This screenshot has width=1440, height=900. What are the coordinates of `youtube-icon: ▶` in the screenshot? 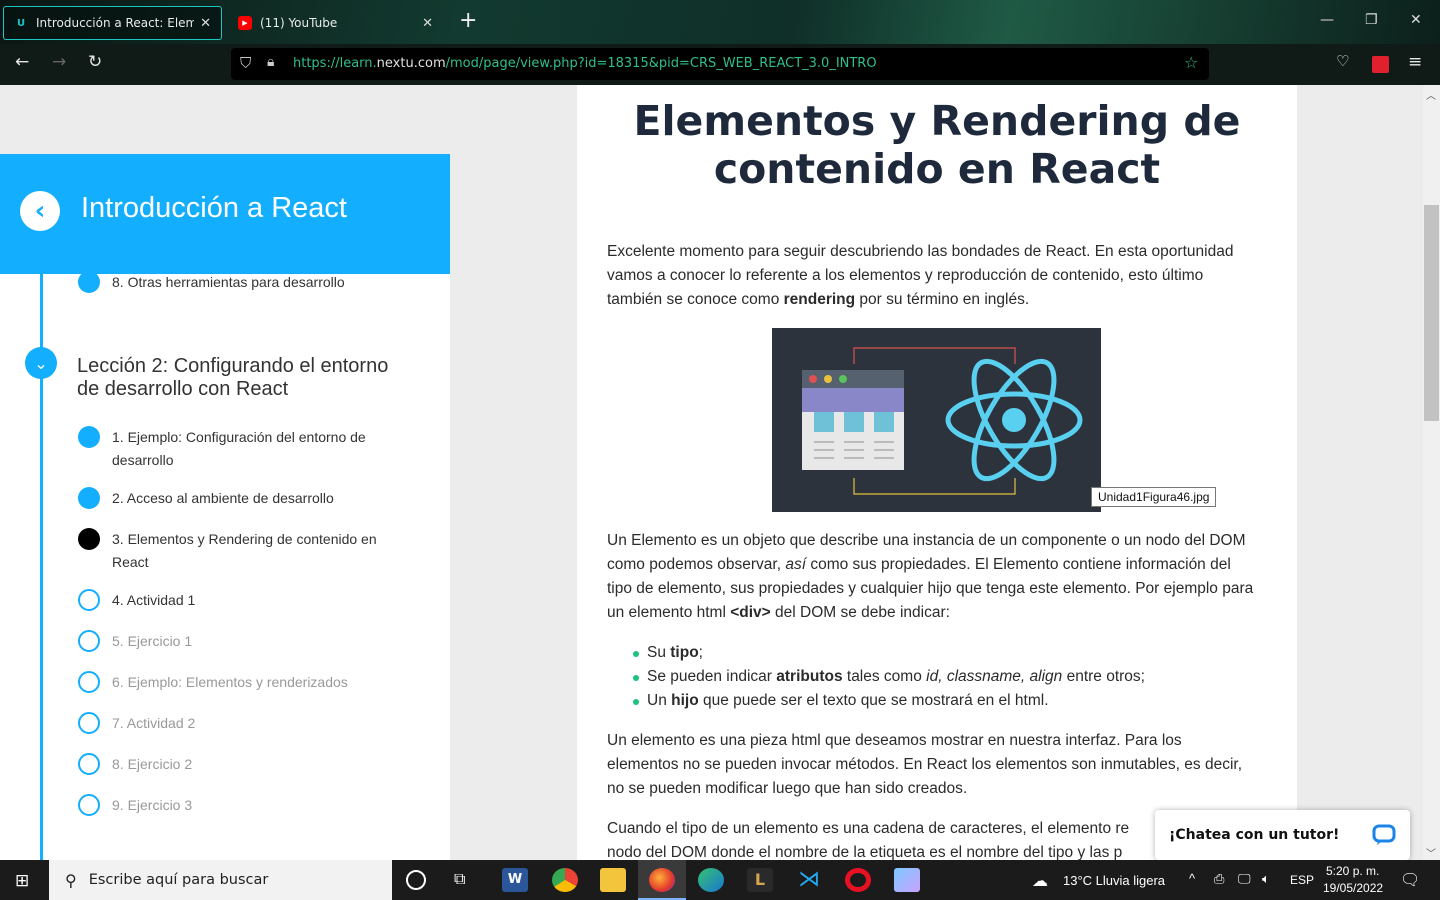 It's located at (245, 23).